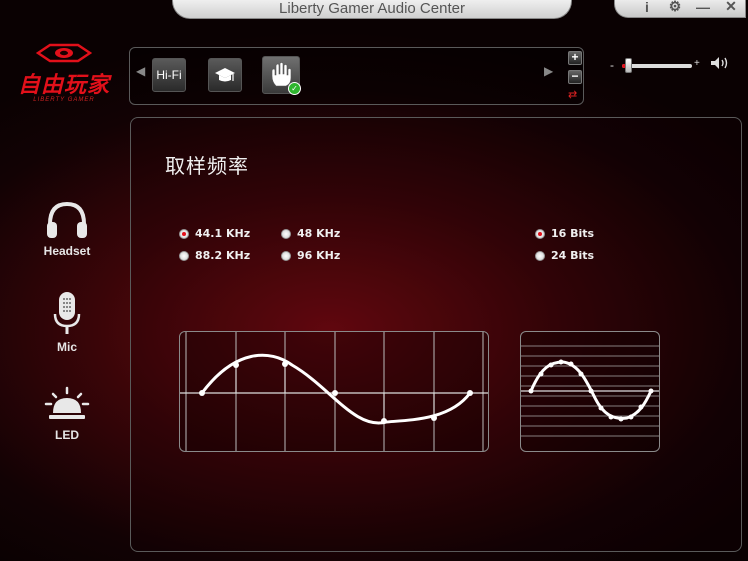 This screenshot has height=561, width=748. Describe the element at coordinates (356, 76) in the screenshot. I see `preset-bar: ◀ Hi-Fi ✓ ▶ + − ⇄` at that location.